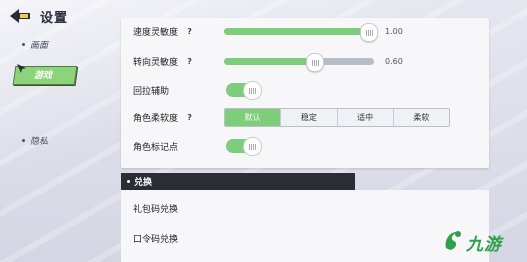 The width and height of the screenshot is (527, 262). I want to click on slider-value: 0.60, so click(394, 61).